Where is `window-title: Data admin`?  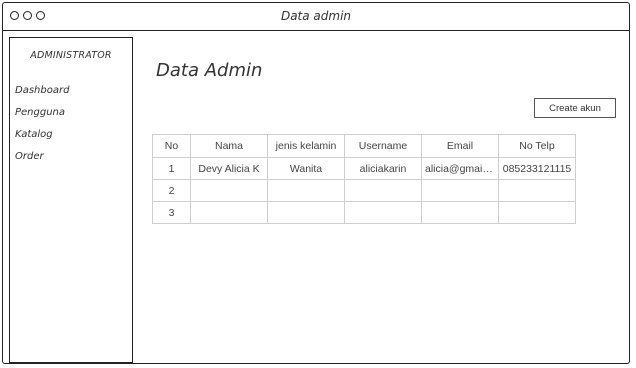 window-title: Data admin is located at coordinates (316, 16).